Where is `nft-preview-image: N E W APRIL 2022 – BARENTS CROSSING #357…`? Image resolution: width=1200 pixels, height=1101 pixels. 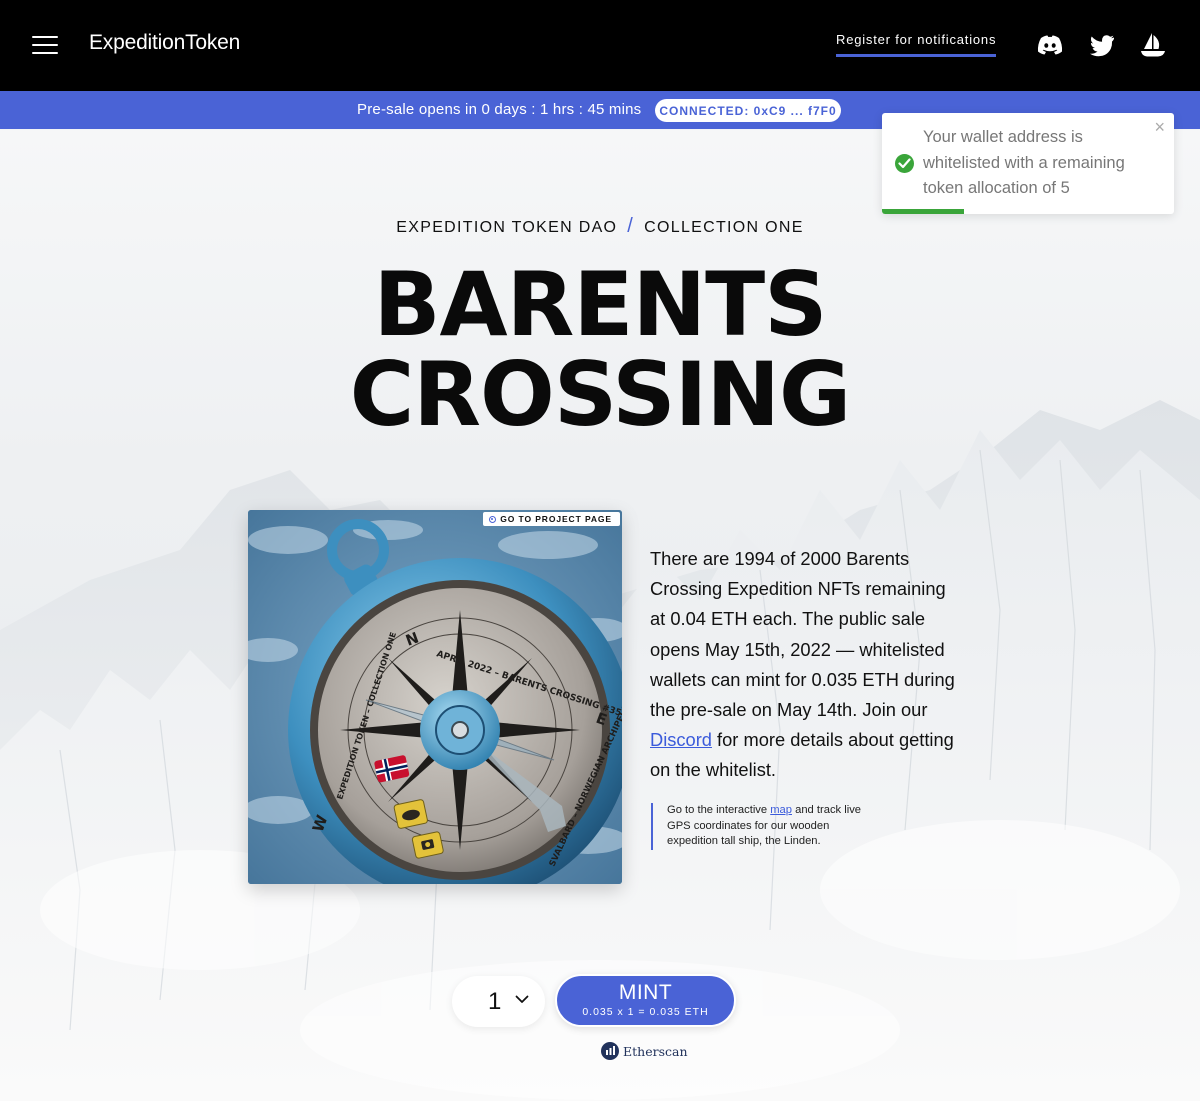
nft-preview-image: N E W APRIL 2022 – BARENTS CROSSING #357… is located at coordinates (435, 697).